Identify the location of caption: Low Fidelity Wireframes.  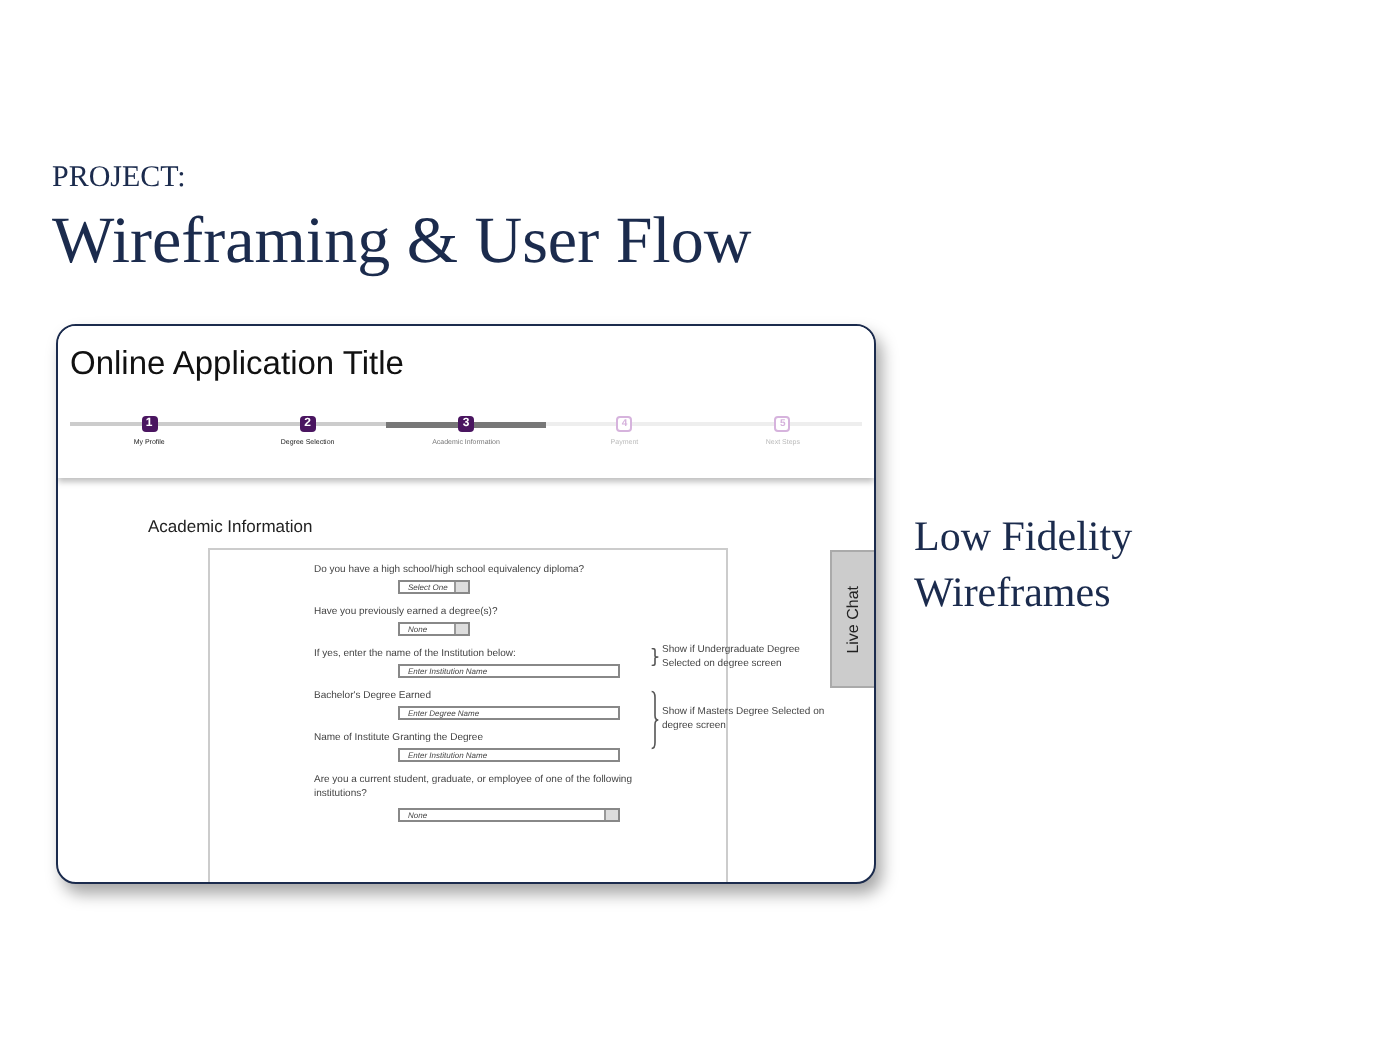
(1024, 565).